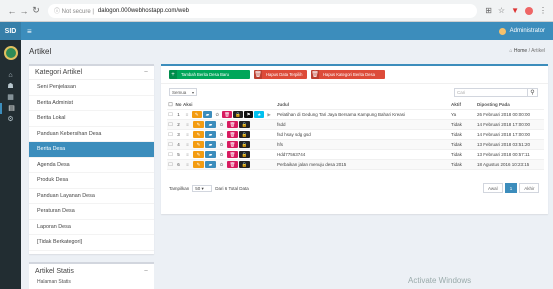 This screenshot has width=553, height=289. What do you see at coordinates (24, 11) in the screenshot?
I see `forward-icon: →` at bounding box center [24, 11].